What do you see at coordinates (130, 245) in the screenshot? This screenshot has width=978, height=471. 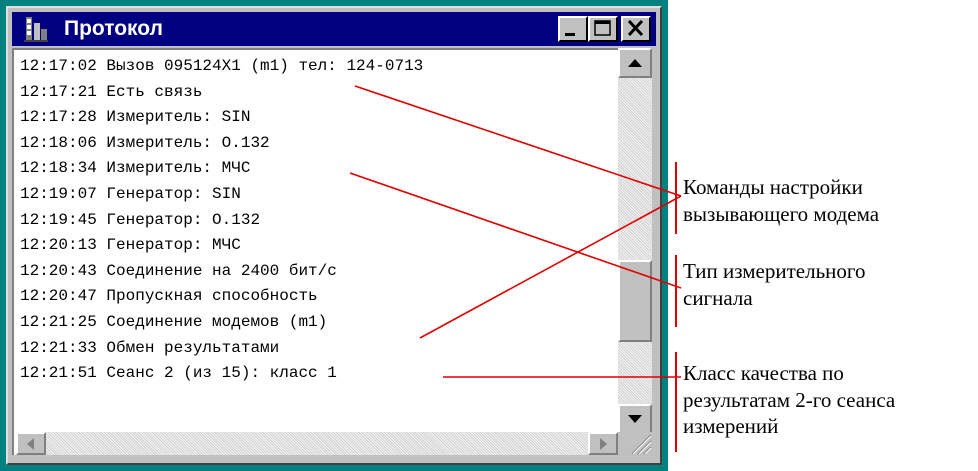 I see `log-line: 12:20:13 Генератор: МЧС` at bounding box center [130, 245].